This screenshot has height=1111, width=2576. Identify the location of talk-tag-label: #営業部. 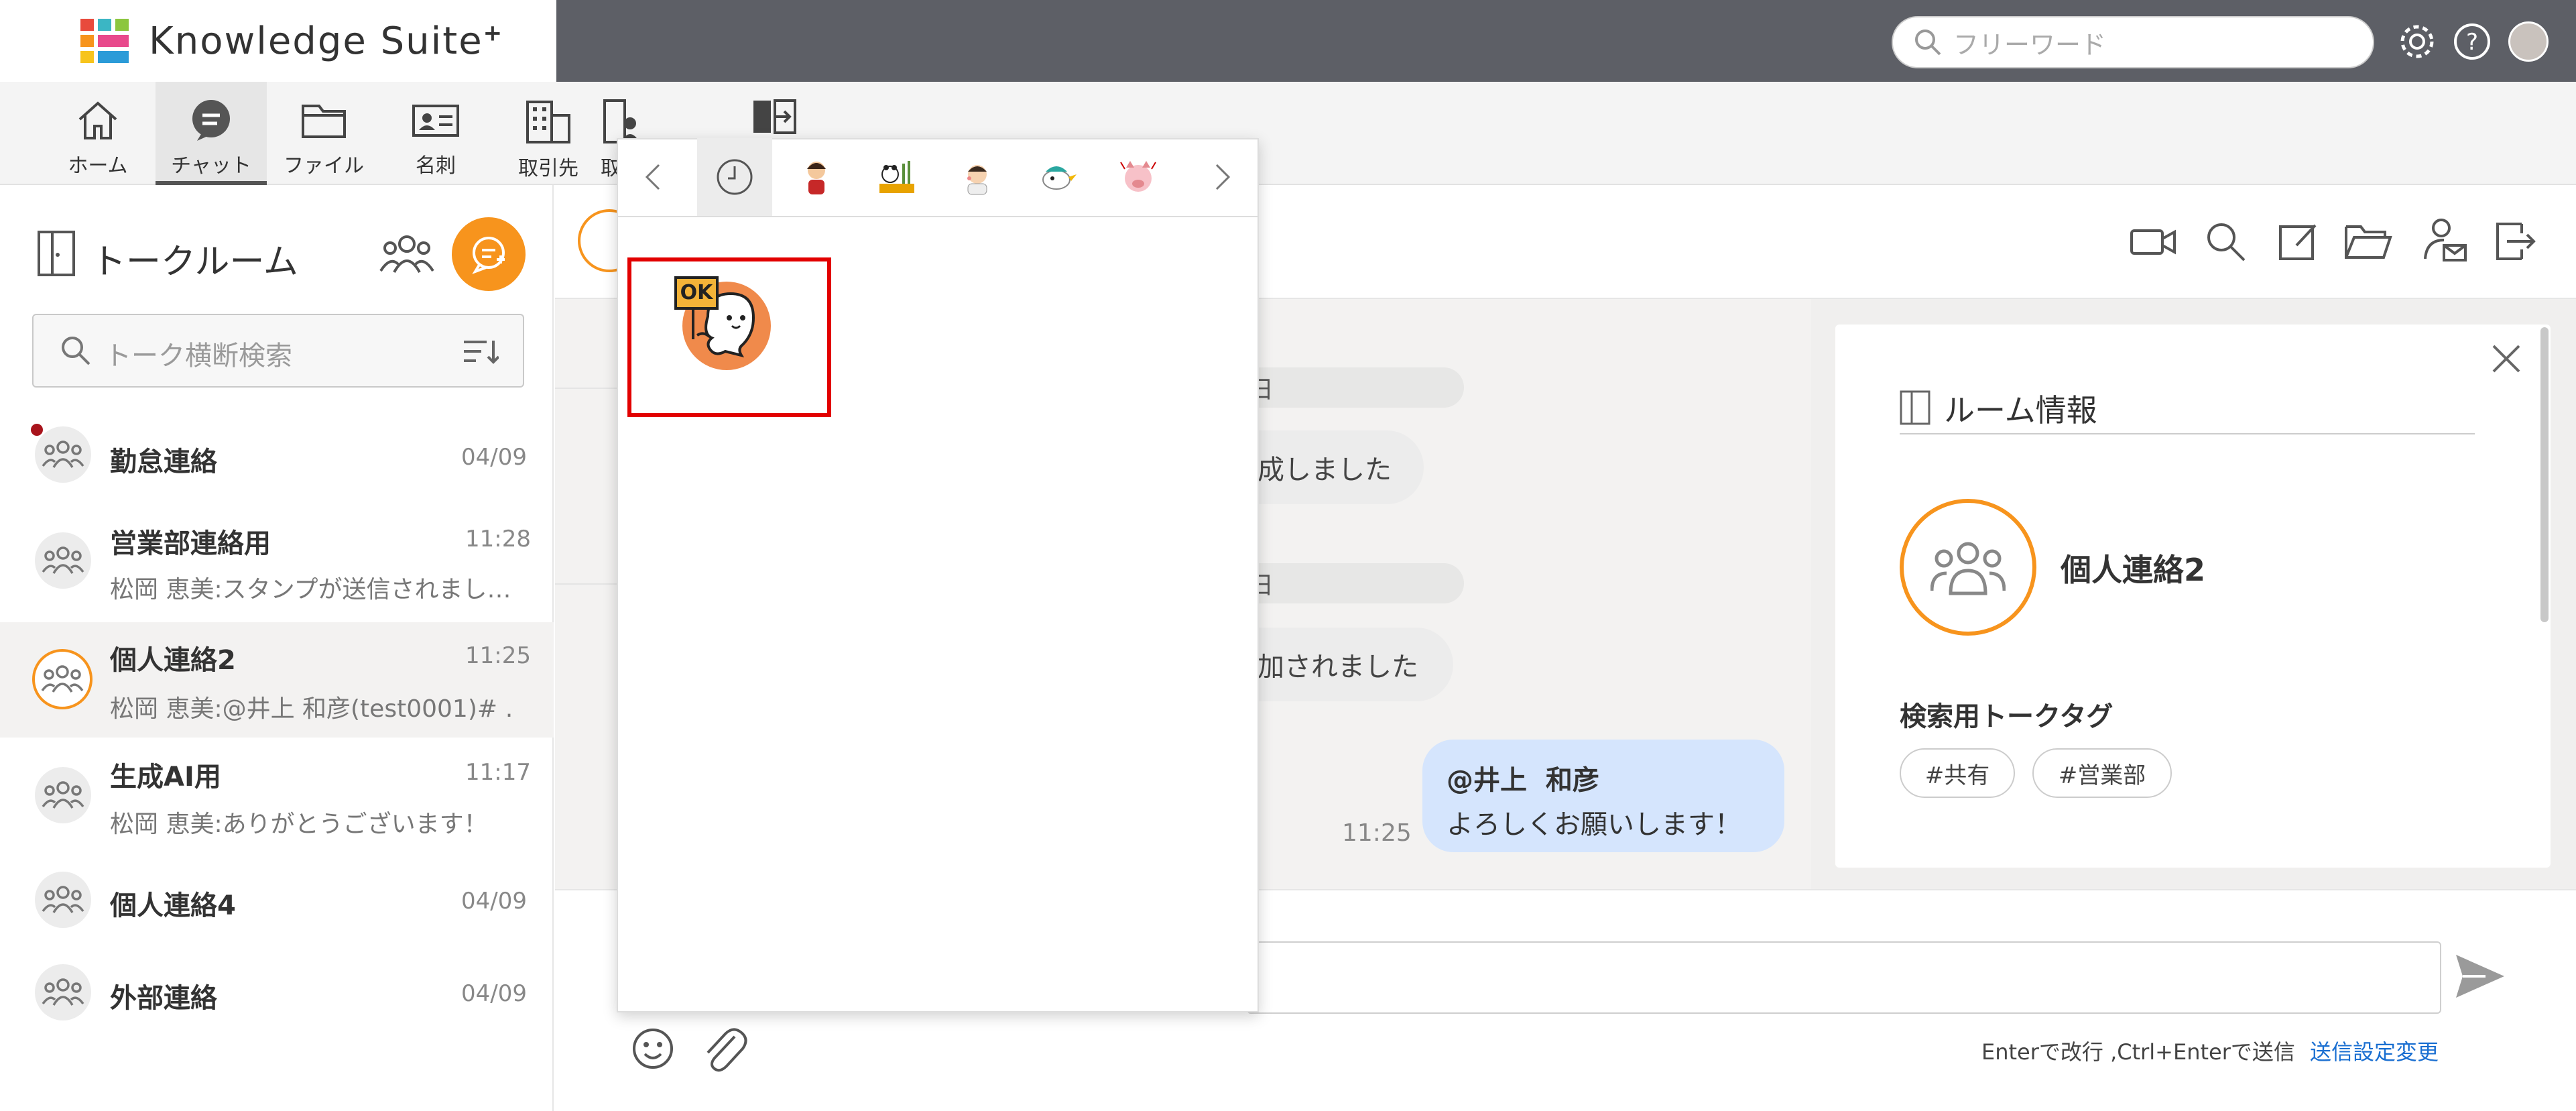
(2102, 775).